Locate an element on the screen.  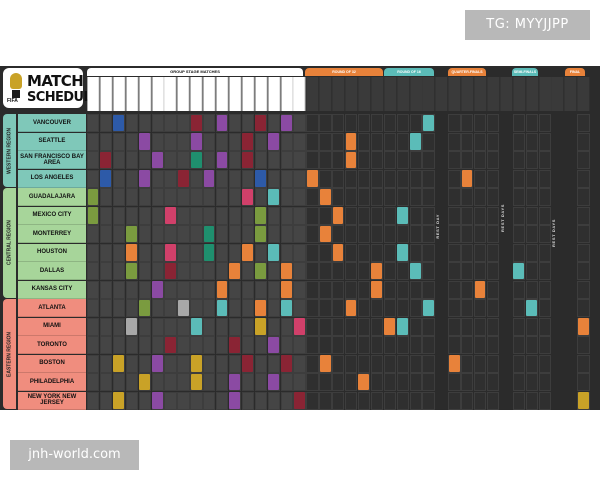
city-label: DALLAS is located at coordinates (52, 271).